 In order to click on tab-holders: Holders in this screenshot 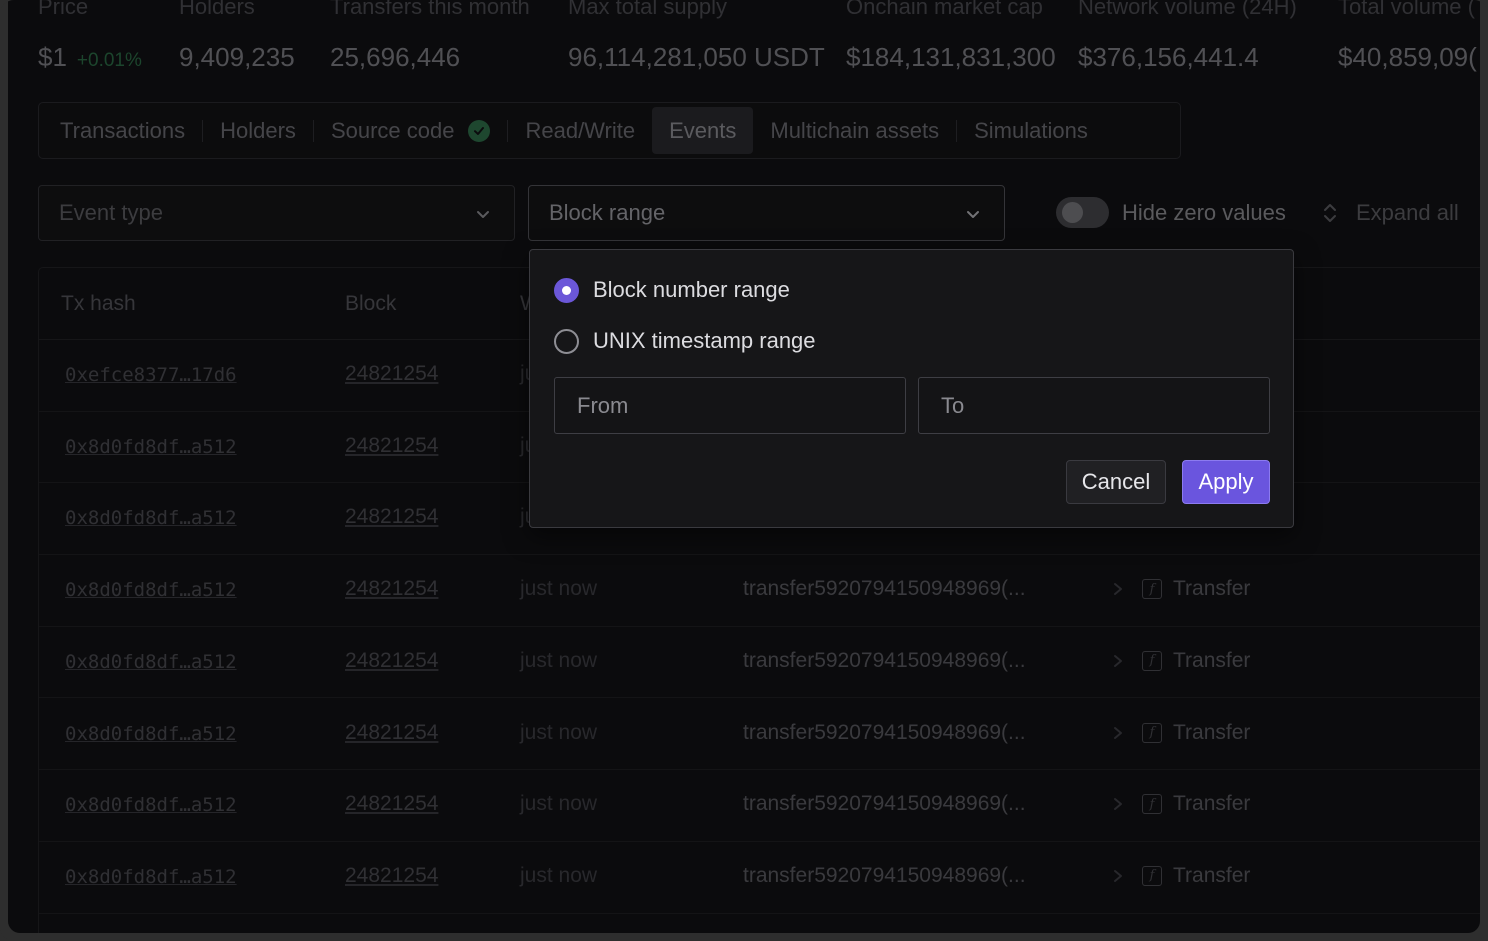, I will do `click(258, 130)`.